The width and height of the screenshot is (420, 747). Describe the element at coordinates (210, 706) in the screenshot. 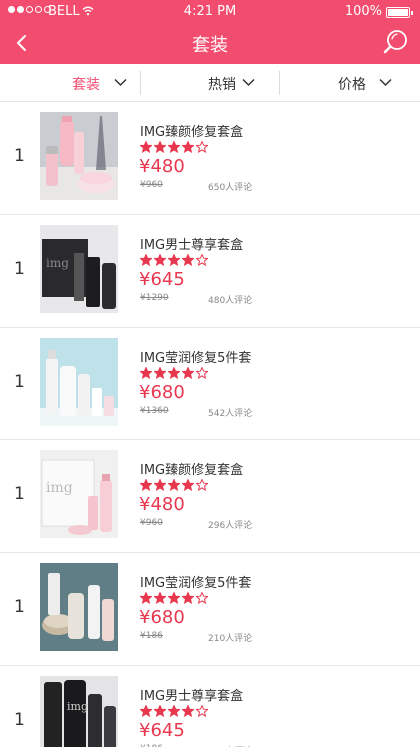

I see `product-item: 1 img IMG男士尊享套盒 ¥645 ¥186 312人评论` at that location.